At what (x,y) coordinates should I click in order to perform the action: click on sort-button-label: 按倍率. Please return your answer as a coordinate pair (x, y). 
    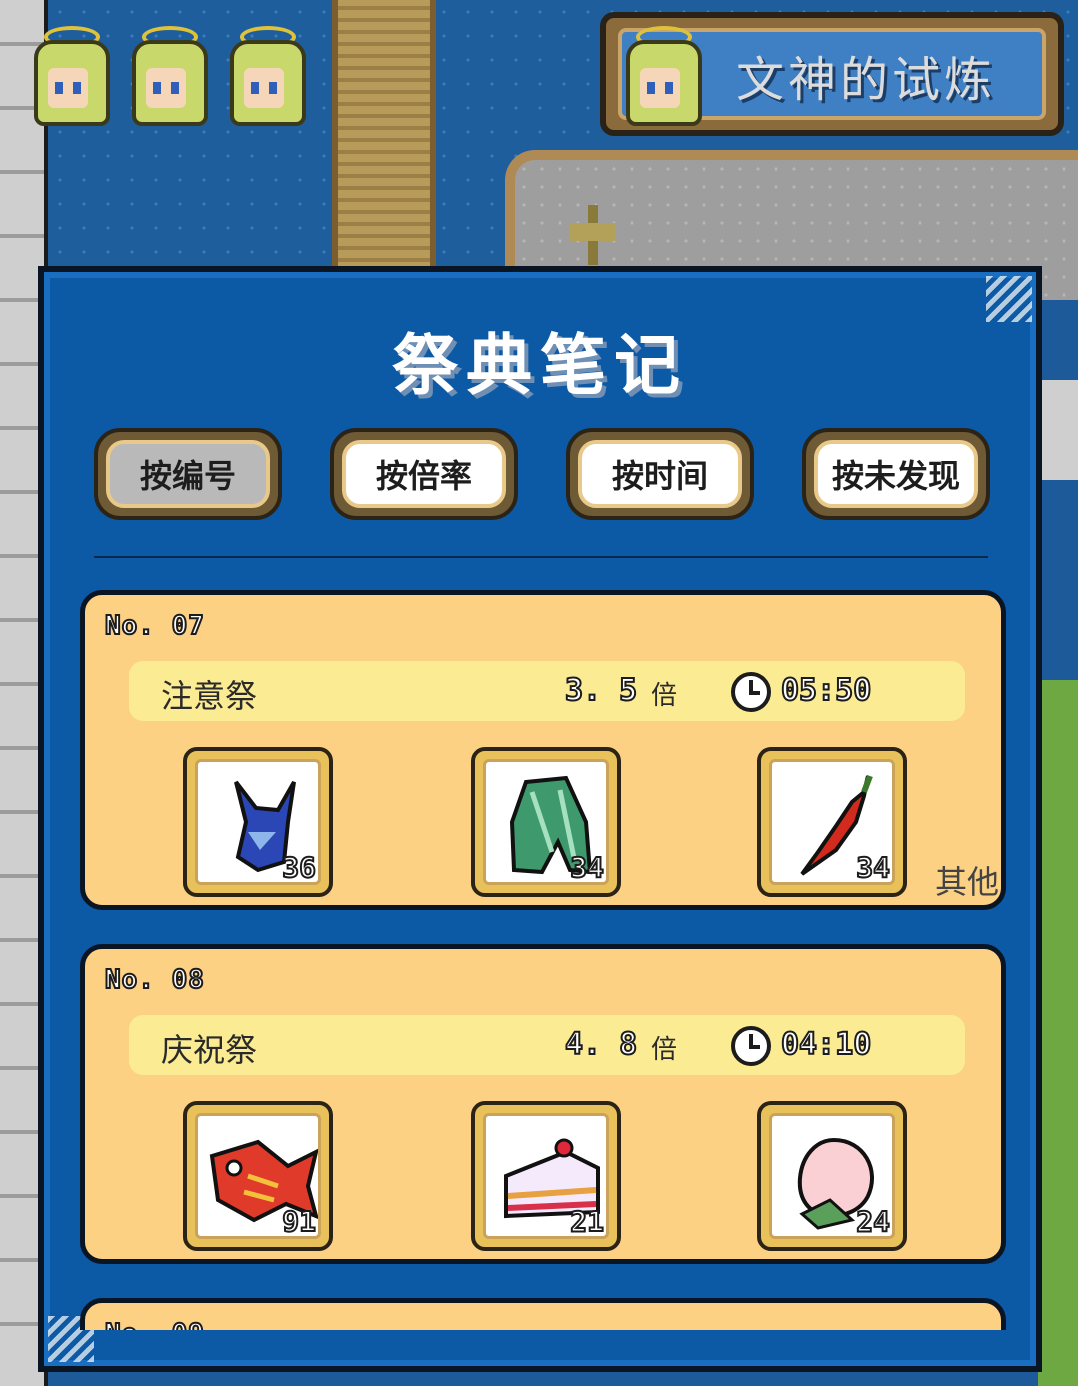
    Looking at the image, I should click on (424, 474).